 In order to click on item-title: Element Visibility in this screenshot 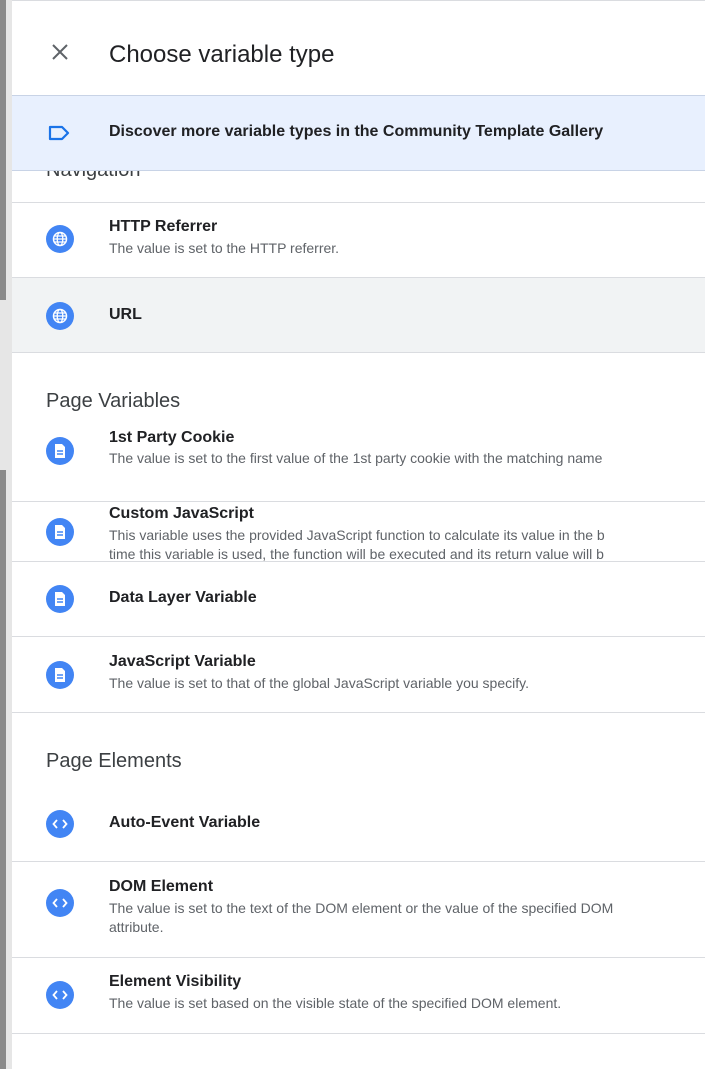, I will do `click(175, 981)`.